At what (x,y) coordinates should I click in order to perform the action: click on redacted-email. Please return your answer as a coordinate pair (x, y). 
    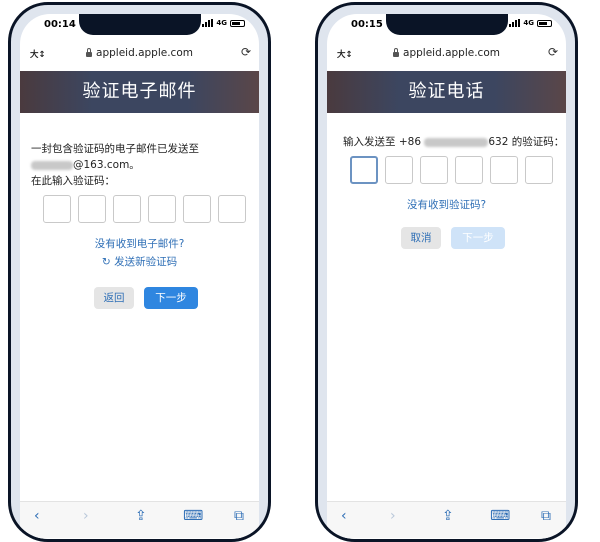
    Looking at the image, I should click on (52, 165).